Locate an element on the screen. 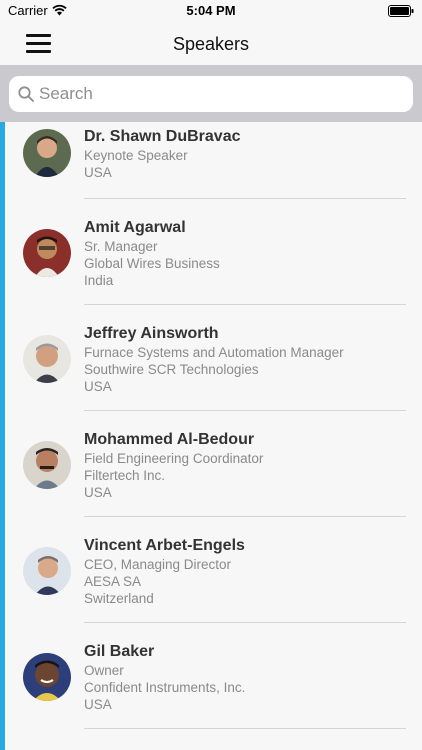 This screenshot has width=422, height=750. speaker-detail: Keynote Speaker is located at coordinates (136, 155).